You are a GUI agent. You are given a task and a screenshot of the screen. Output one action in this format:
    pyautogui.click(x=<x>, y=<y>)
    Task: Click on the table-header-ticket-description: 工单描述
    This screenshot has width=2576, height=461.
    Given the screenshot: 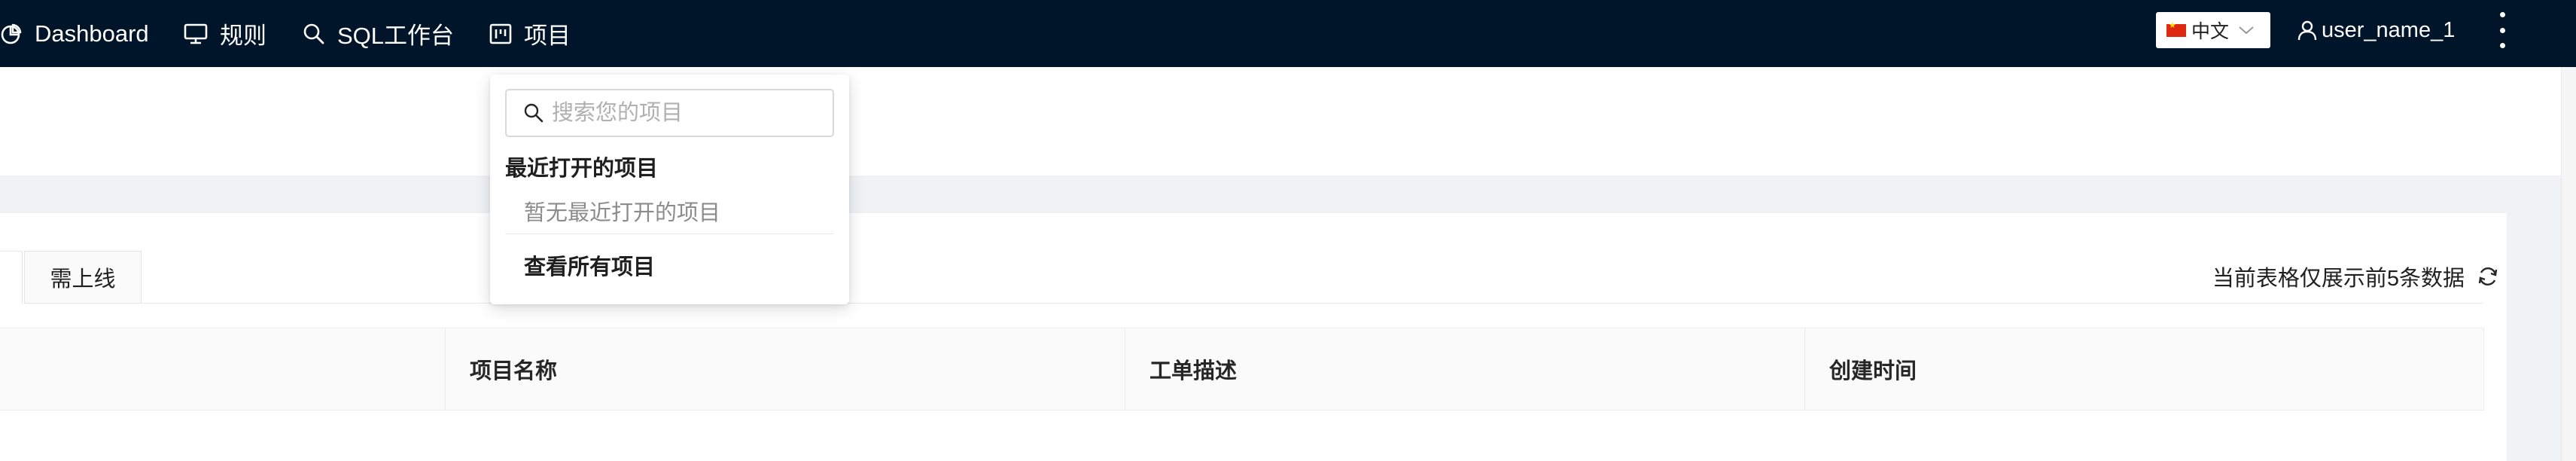 What is the action you would take?
    pyautogui.click(x=1465, y=369)
    